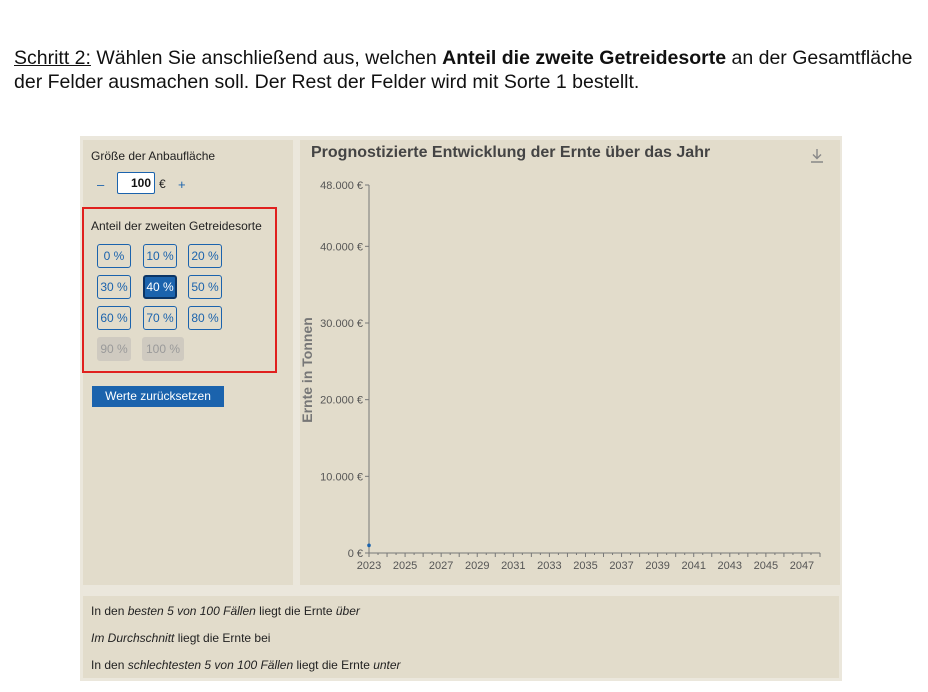 This screenshot has height=692, width=928. Describe the element at coordinates (52, 58) in the screenshot. I see `step-label: Schritt 2:` at that location.